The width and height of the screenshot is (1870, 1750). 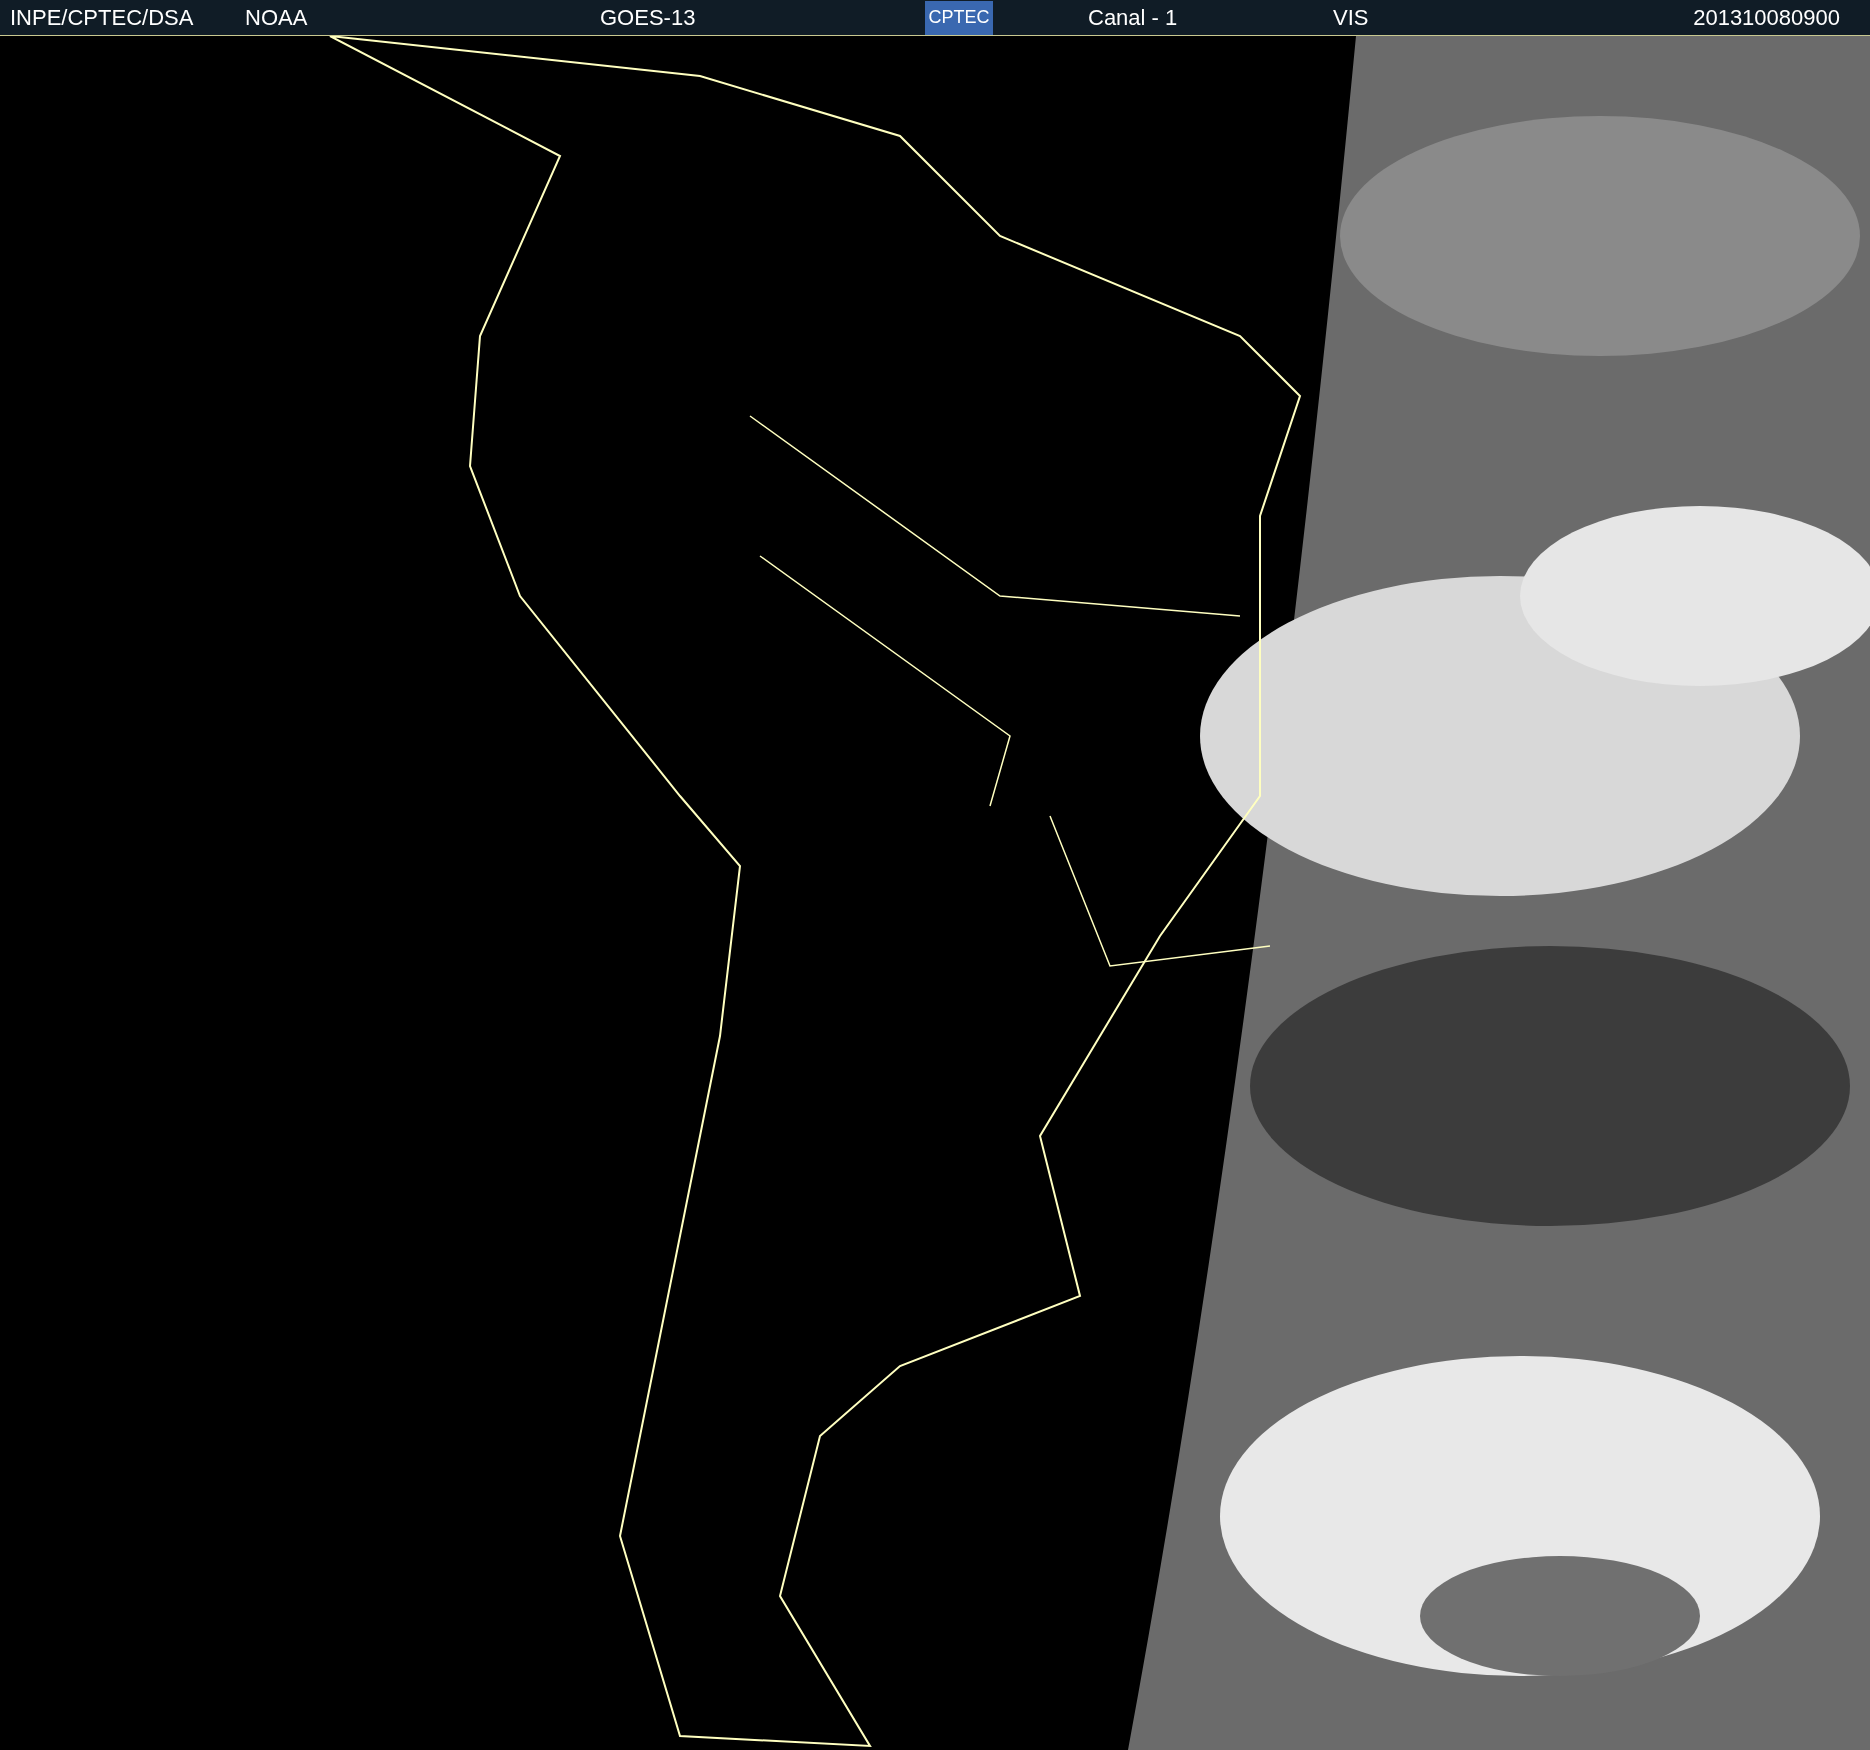 What do you see at coordinates (959, 17) in the screenshot?
I see `logo: CPTEC` at bounding box center [959, 17].